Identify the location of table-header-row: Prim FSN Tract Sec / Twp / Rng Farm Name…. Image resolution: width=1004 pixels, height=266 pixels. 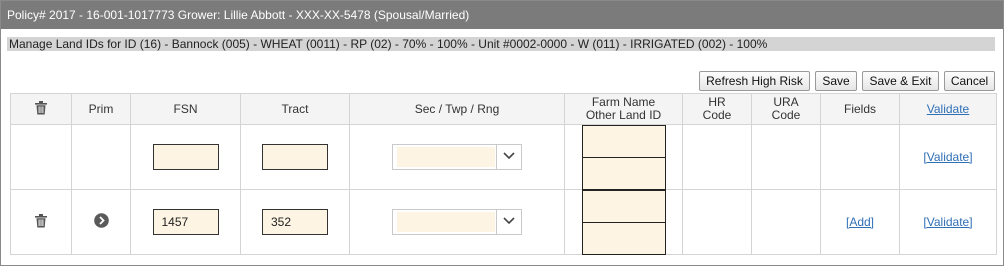
(503, 109).